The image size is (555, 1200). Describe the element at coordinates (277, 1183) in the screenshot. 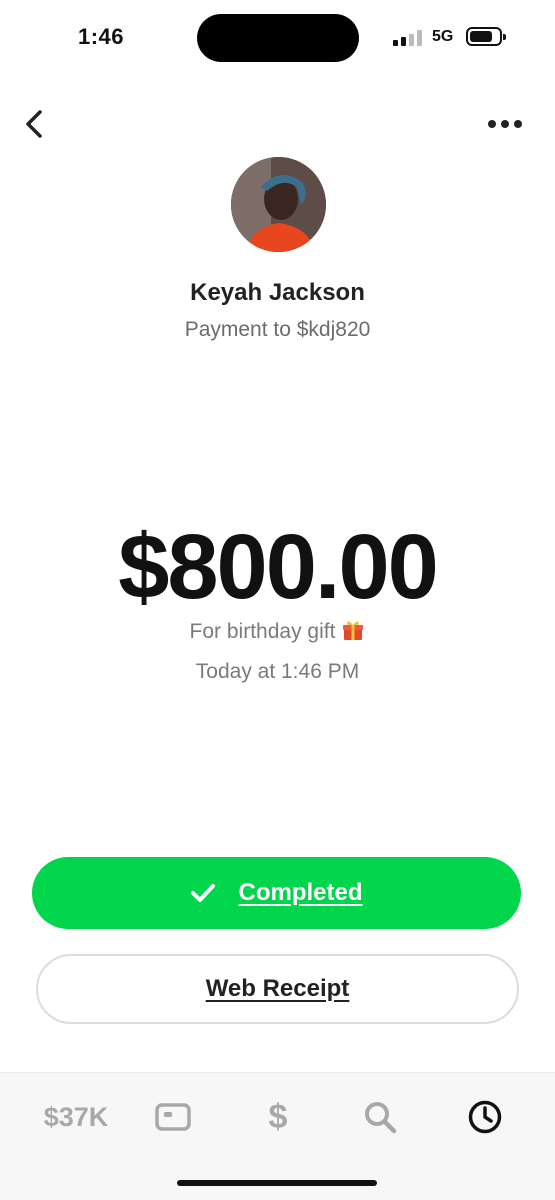

I see `home-indicator` at that location.